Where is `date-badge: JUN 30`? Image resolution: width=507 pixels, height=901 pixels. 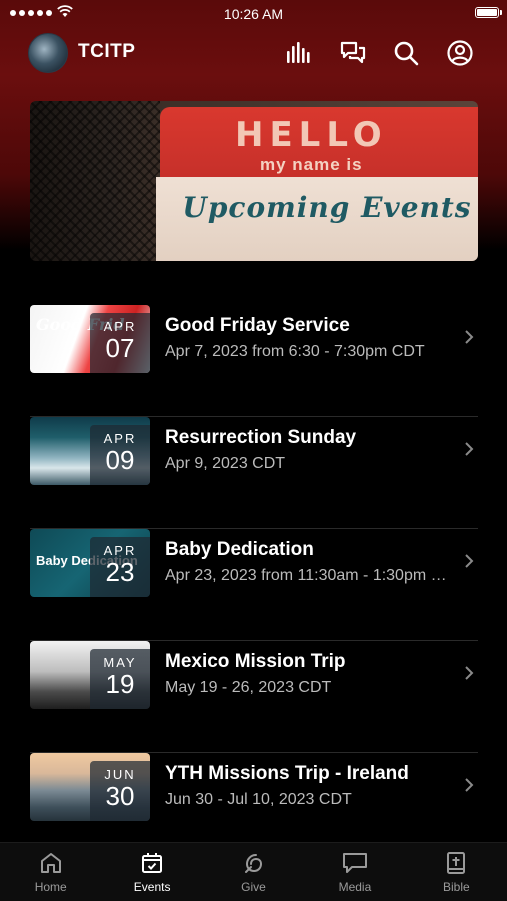 date-badge: JUN 30 is located at coordinates (120, 791).